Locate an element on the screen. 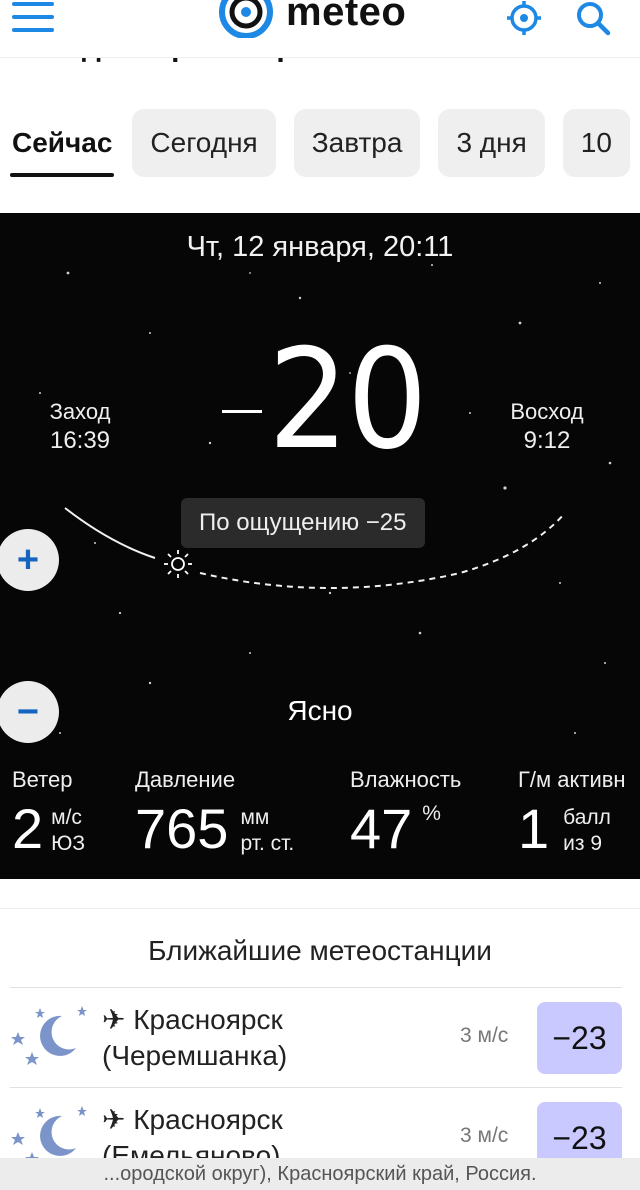 The height and width of the screenshot is (1190, 640). sunrise-time: 9:12 is located at coordinates (547, 440).